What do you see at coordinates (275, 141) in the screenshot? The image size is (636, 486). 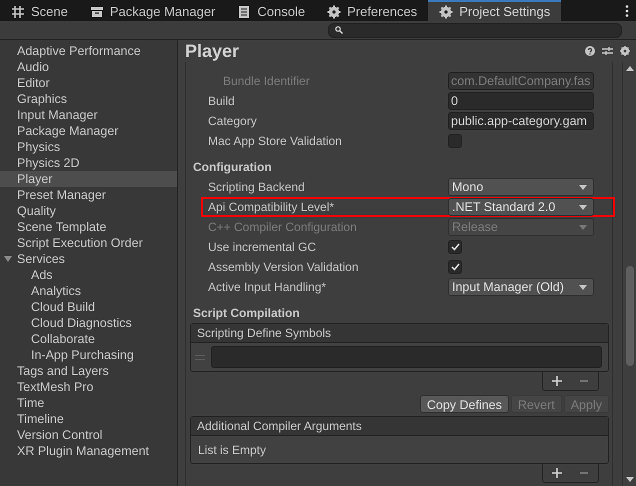 I see `field-label: Mac App Store Validation` at bounding box center [275, 141].